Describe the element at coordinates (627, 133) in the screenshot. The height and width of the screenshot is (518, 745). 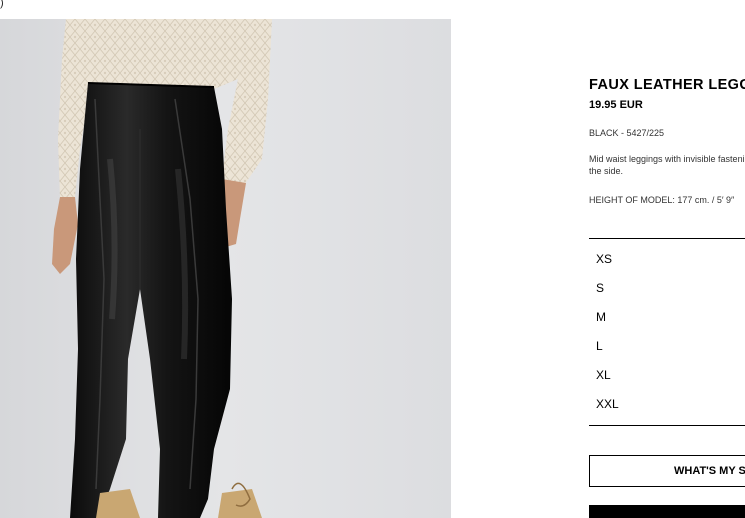
I see `product-color-reference: BLACK - 5427/225` at that location.